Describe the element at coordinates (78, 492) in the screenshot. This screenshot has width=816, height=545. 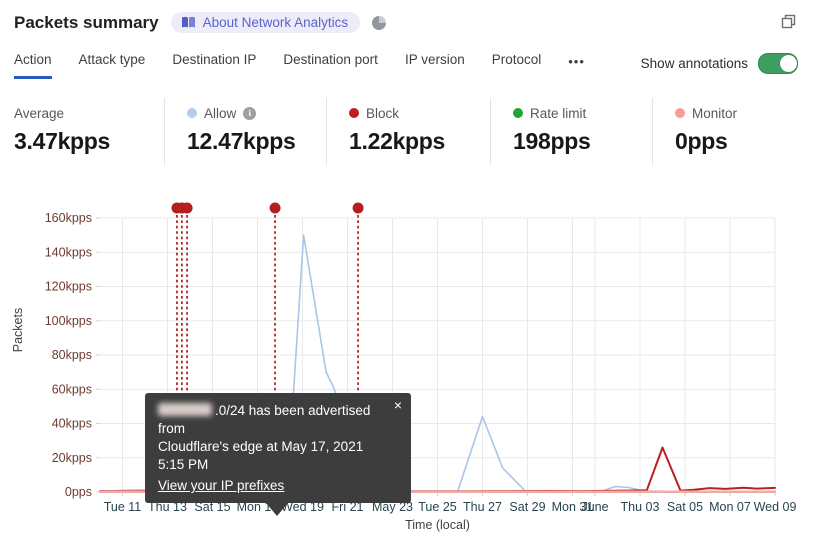
I see `y-tick-label: 0pps` at that location.